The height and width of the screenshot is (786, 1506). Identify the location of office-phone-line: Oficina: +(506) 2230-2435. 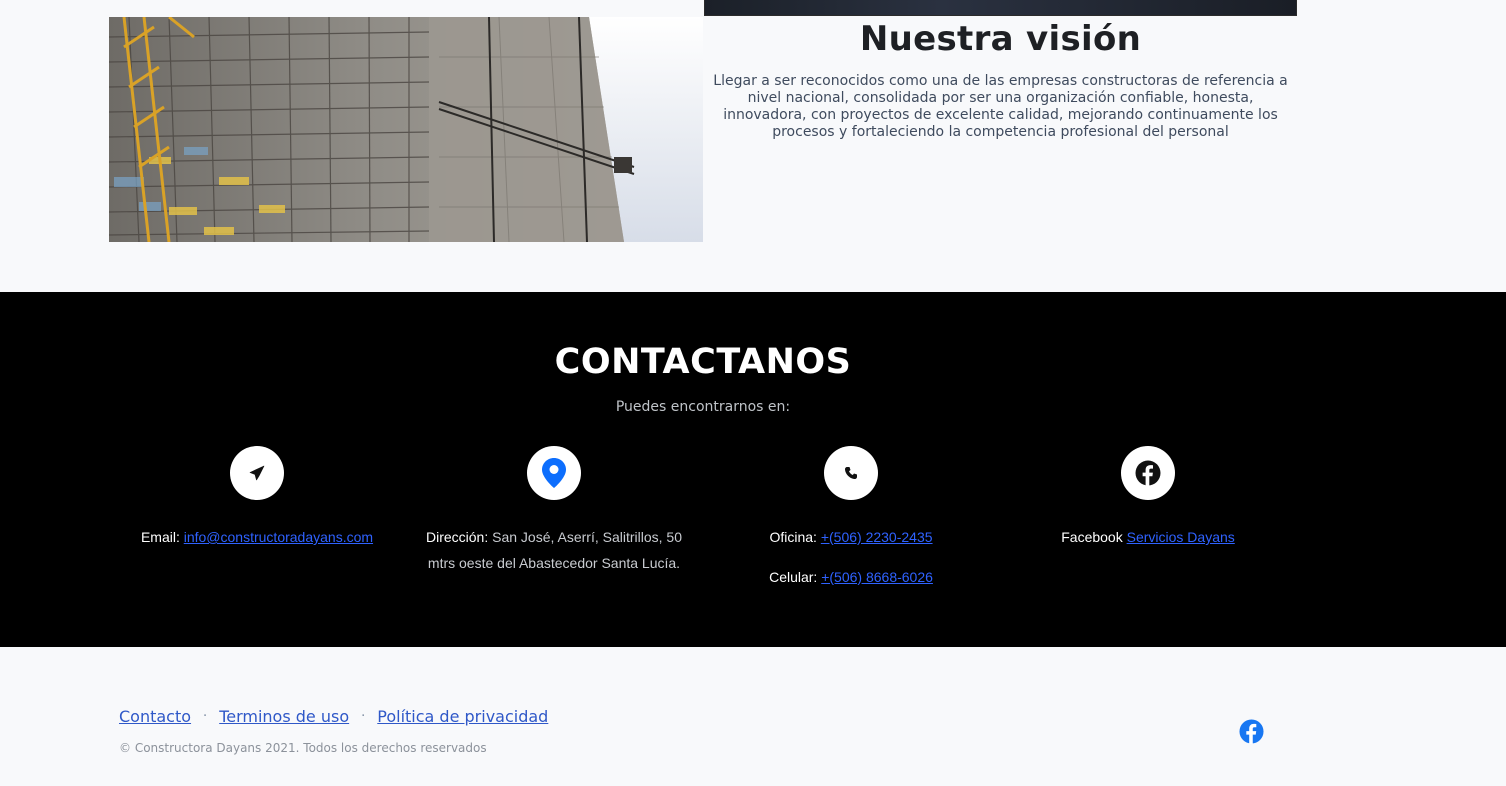
(851, 537).